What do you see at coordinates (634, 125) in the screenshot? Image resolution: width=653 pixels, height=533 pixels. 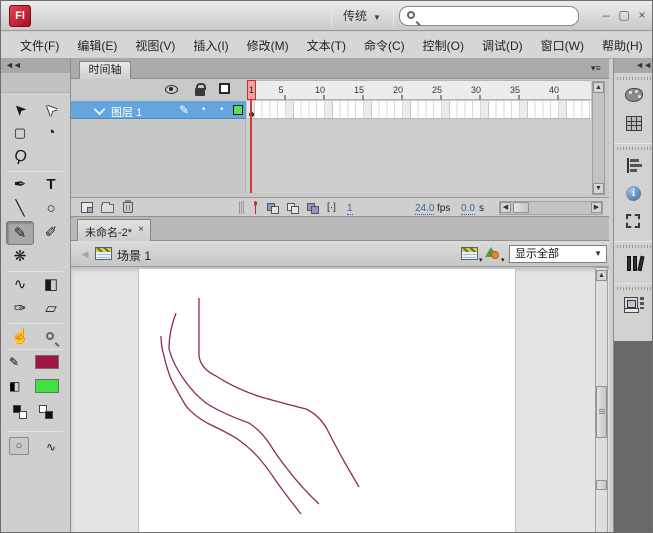 I see `swatches-panel-button` at bounding box center [634, 125].